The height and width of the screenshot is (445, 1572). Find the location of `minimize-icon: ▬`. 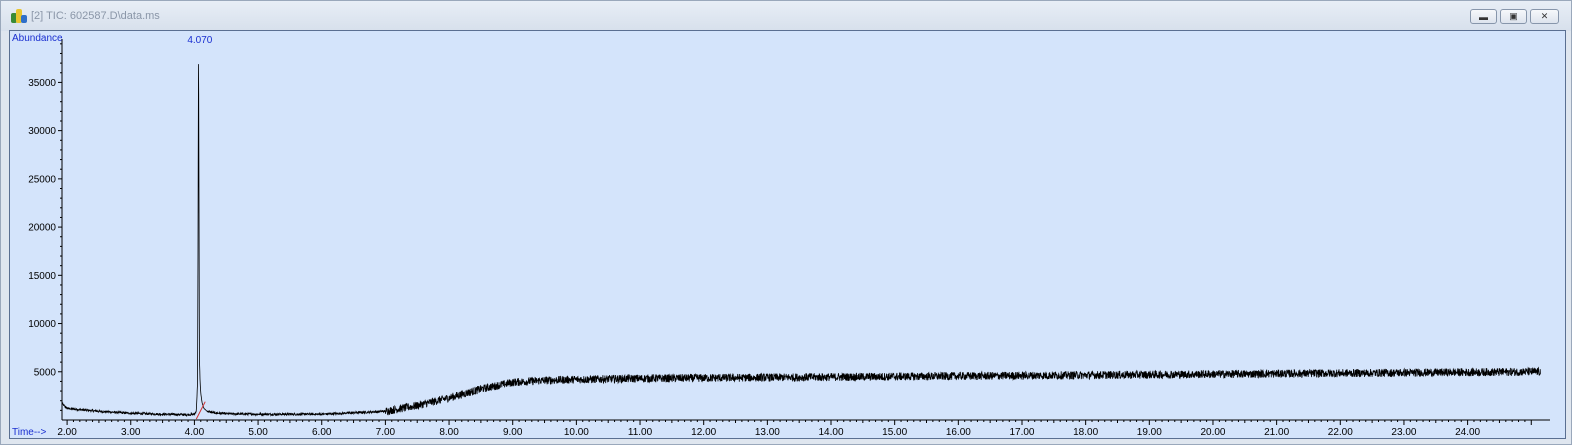

minimize-icon: ▬ is located at coordinates (1483, 16).